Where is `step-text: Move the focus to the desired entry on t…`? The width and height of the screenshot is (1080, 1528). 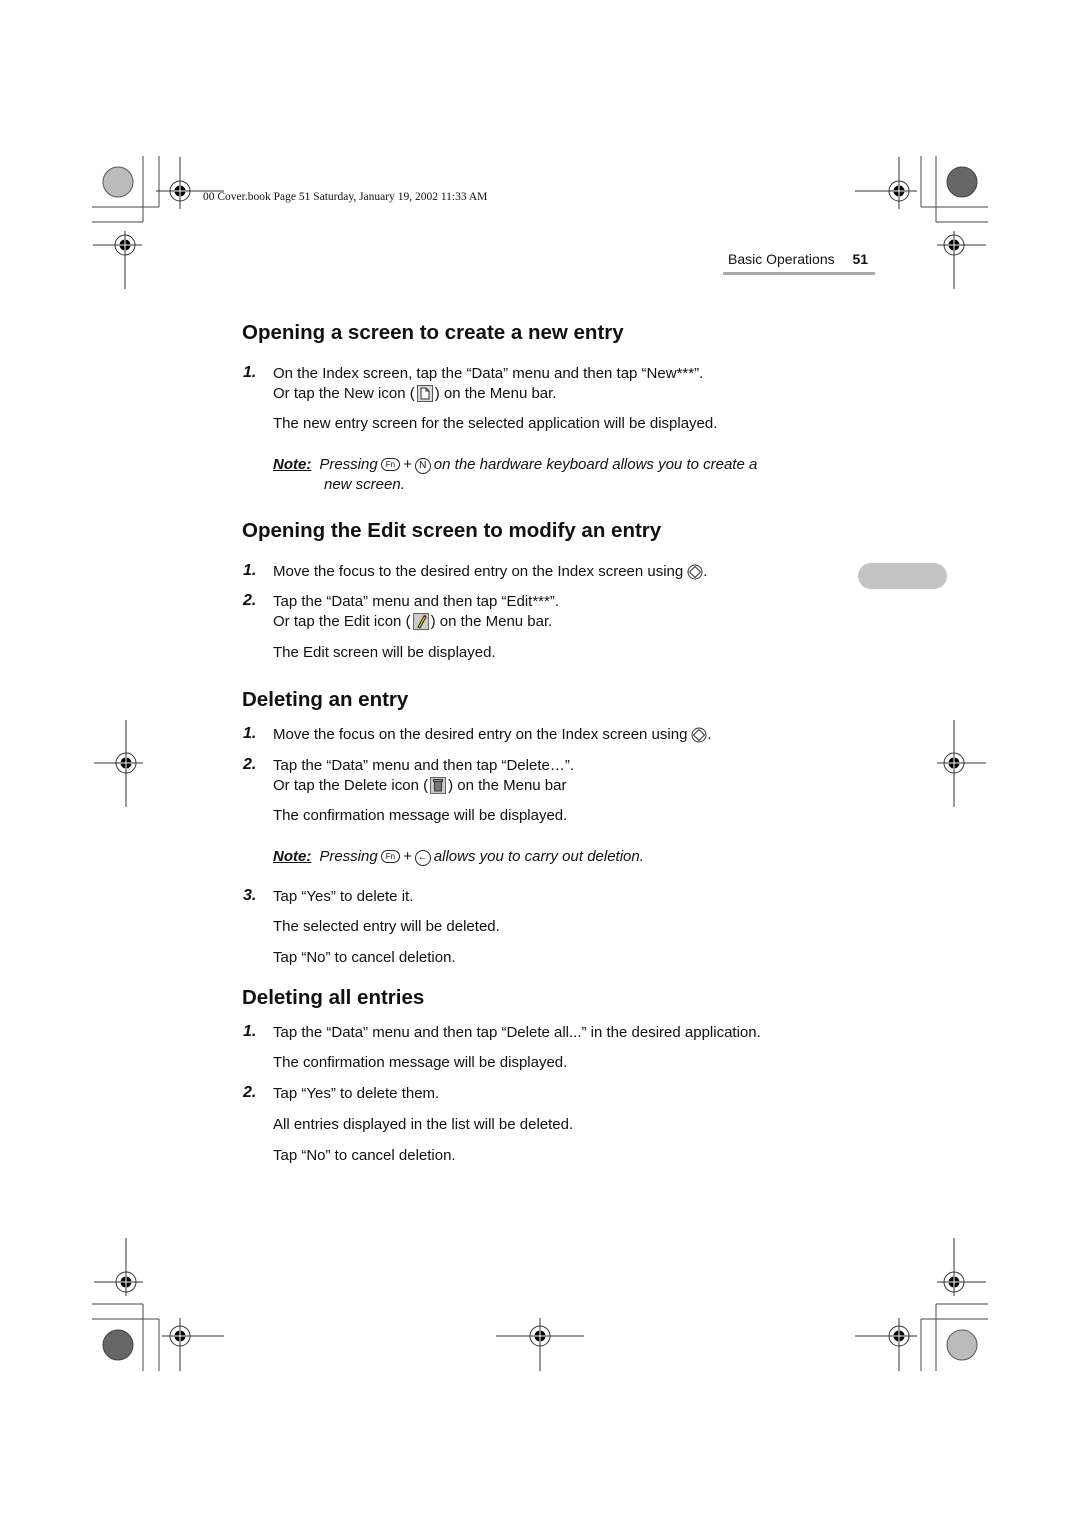 step-text: Move the focus to the desired entry on t… is located at coordinates (490, 572).